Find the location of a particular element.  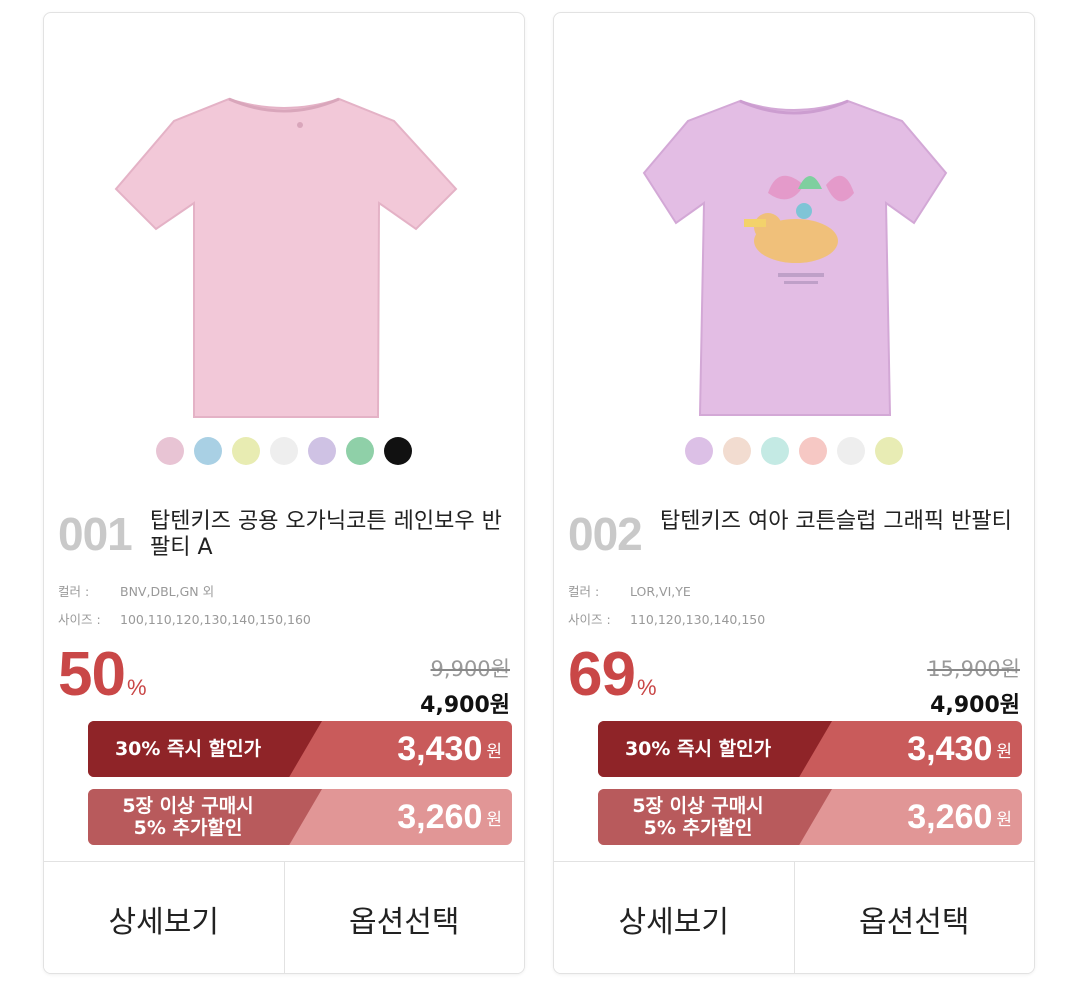

product-number: 002 is located at coordinates (605, 534).